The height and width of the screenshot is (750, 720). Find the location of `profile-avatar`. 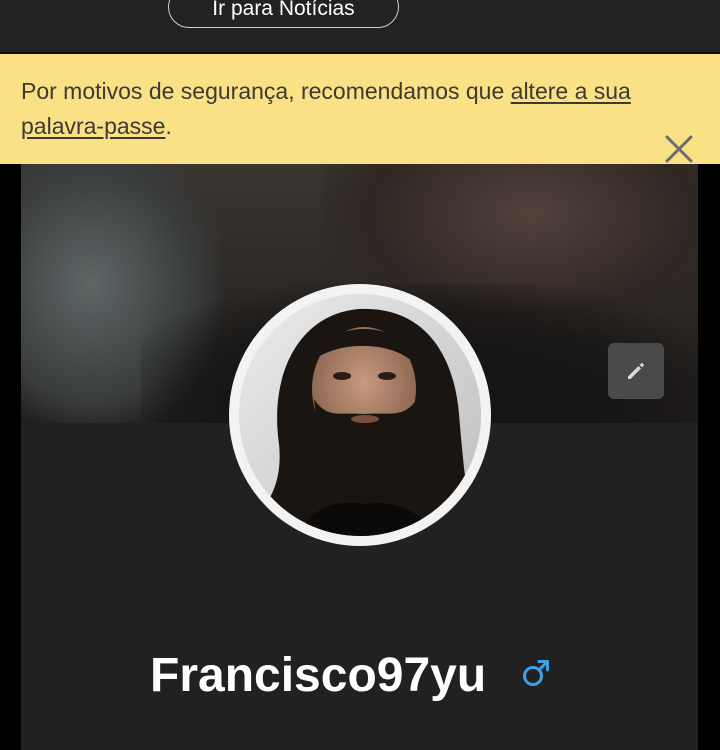

profile-avatar is located at coordinates (360, 415).